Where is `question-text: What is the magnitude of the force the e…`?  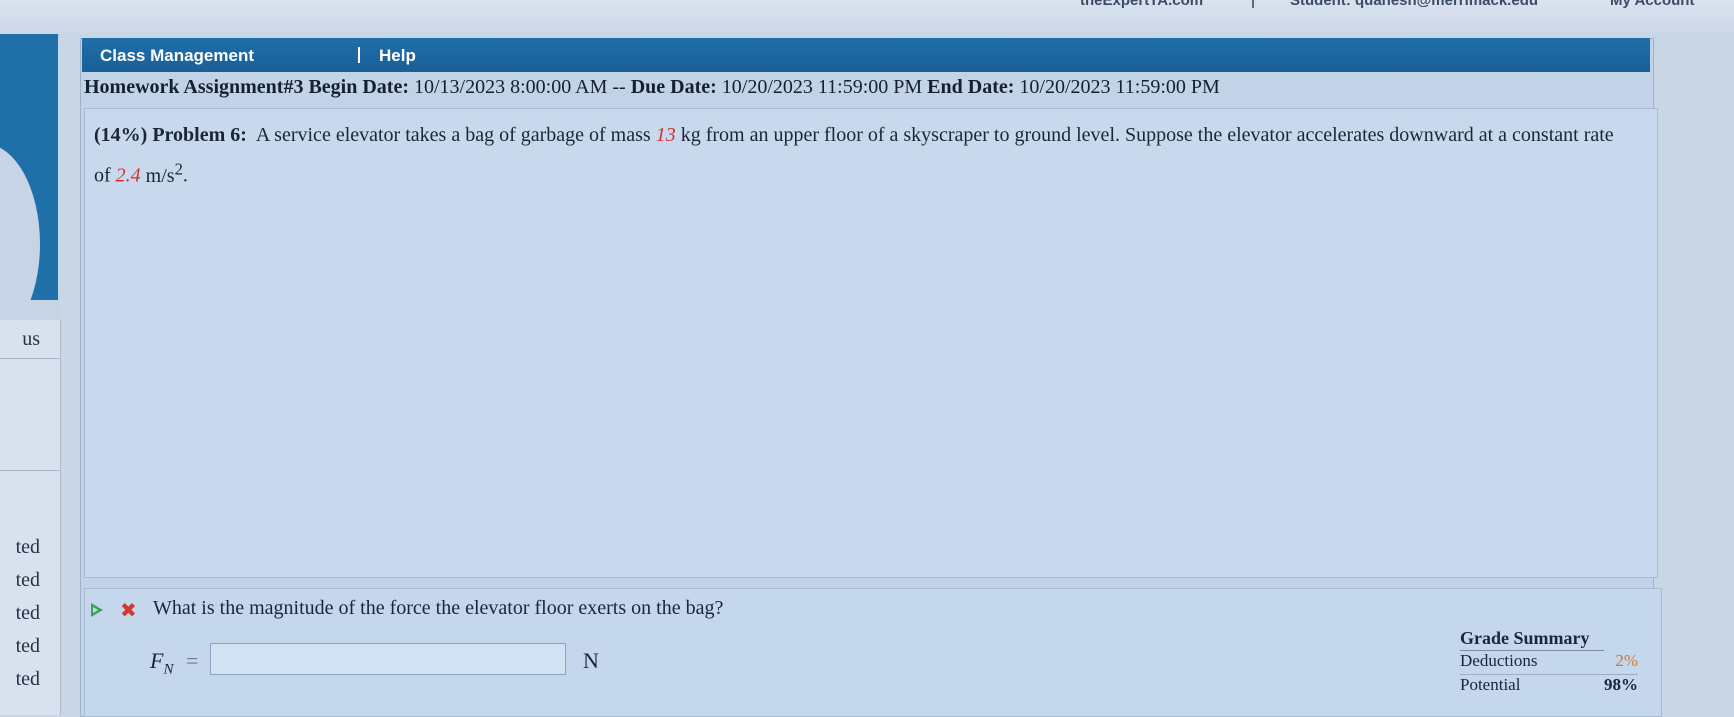
question-text: What is the magnitude of the force the e… is located at coordinates (438, 608).